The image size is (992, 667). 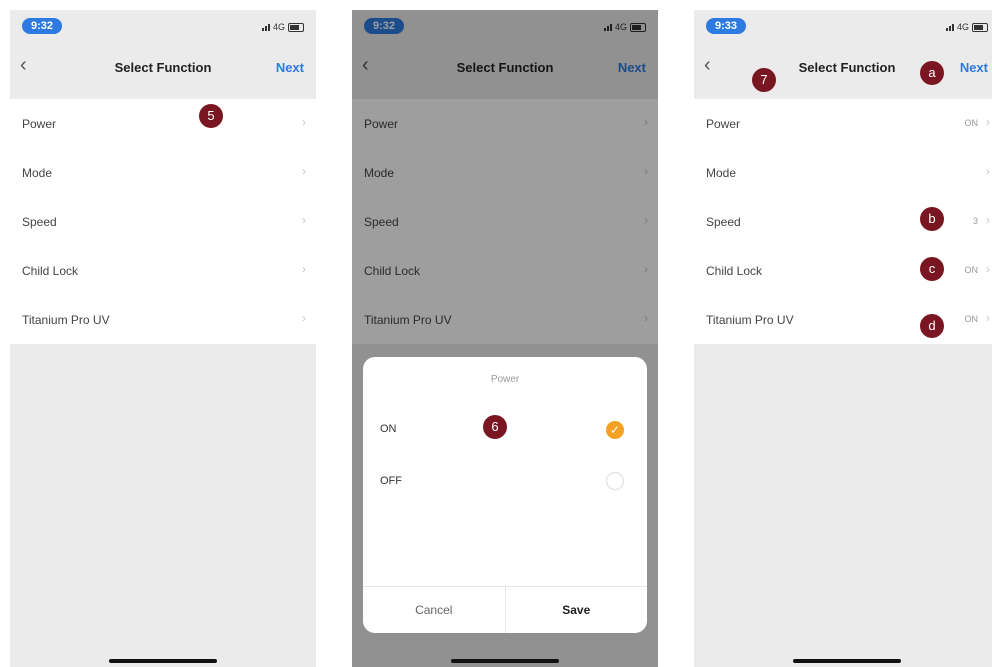 I want to click on sheet-actions: Cancel Save, so click(x=505, y=609).